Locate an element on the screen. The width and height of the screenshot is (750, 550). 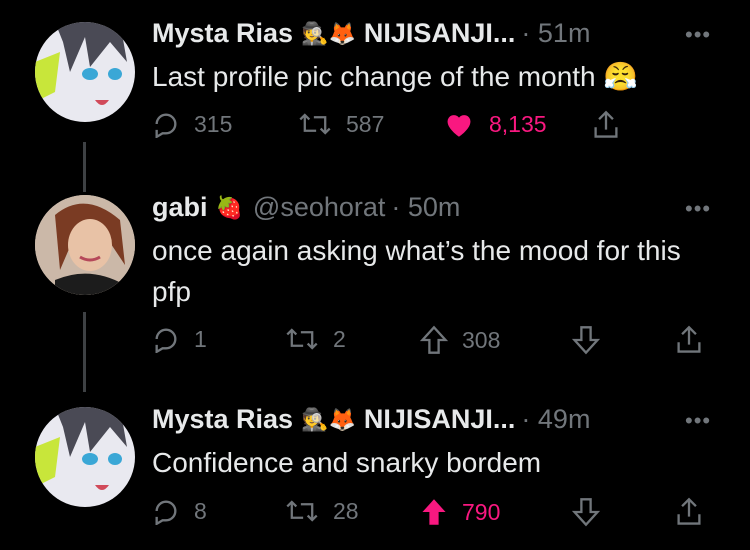
tweet-header: Mysta Rias 🕵🦊 NIJISANJI... · 49m is located at coordinates (371, 419).